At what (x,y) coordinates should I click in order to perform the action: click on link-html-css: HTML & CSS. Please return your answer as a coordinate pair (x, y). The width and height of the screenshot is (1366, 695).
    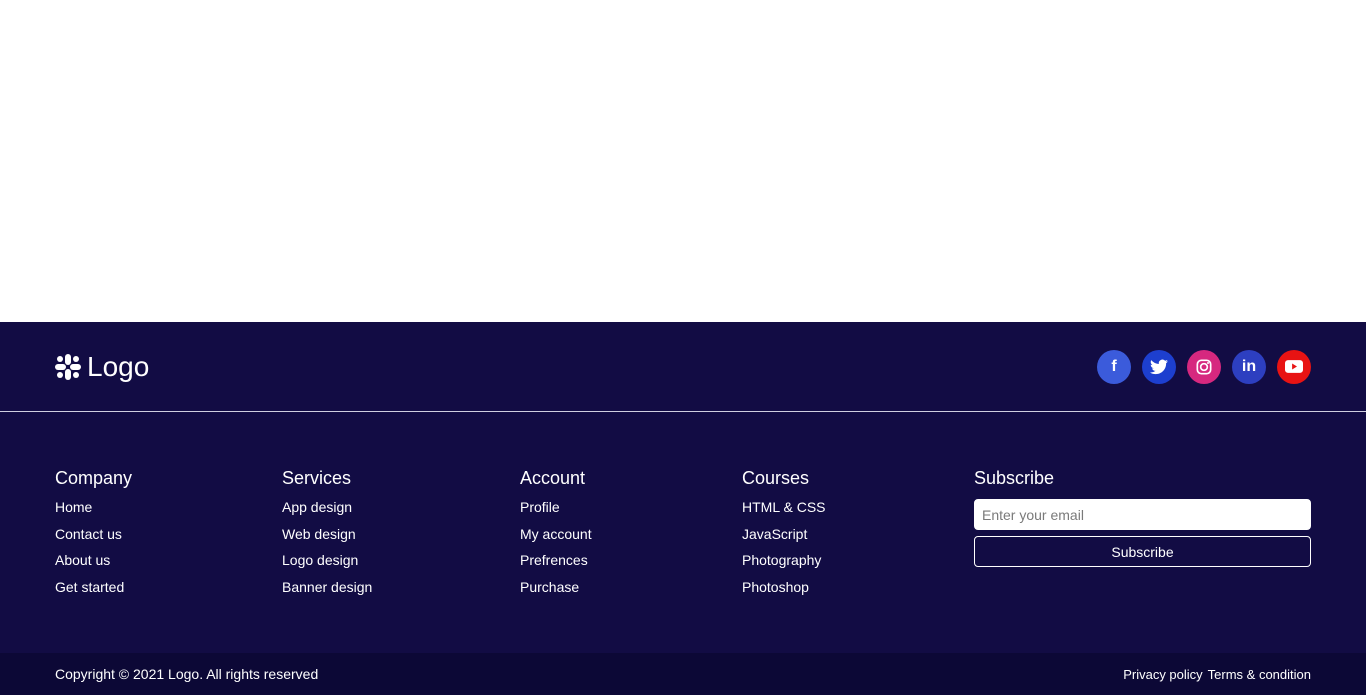
    Looking at the image, I should click on (784, 507).